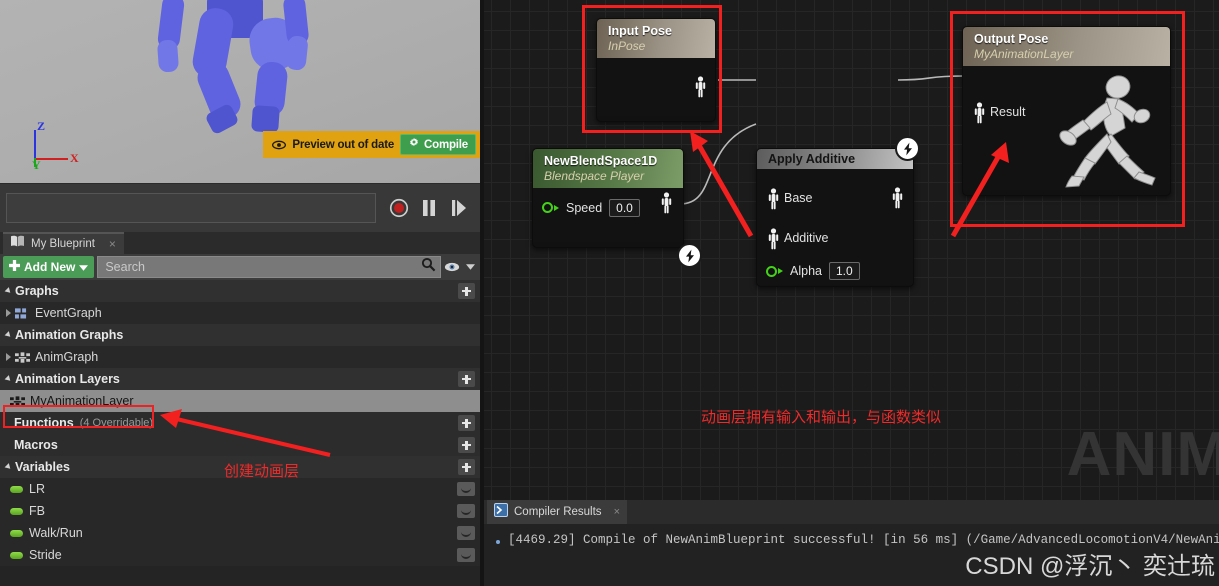 The image size is (1219, 586). I want to click on tab-my-blueprint: My Blueprint ×, so click(63, 243).